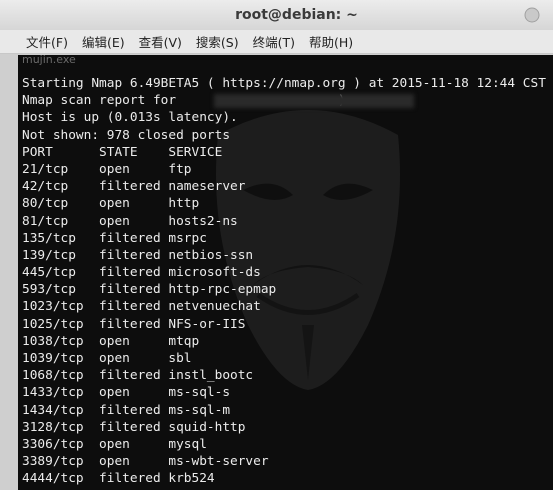 This screenshot has height=490, width=553. Describe the element at coordinates (217, 41) in the screenshot. I see `menu-search: 搜索(S)` at that location.